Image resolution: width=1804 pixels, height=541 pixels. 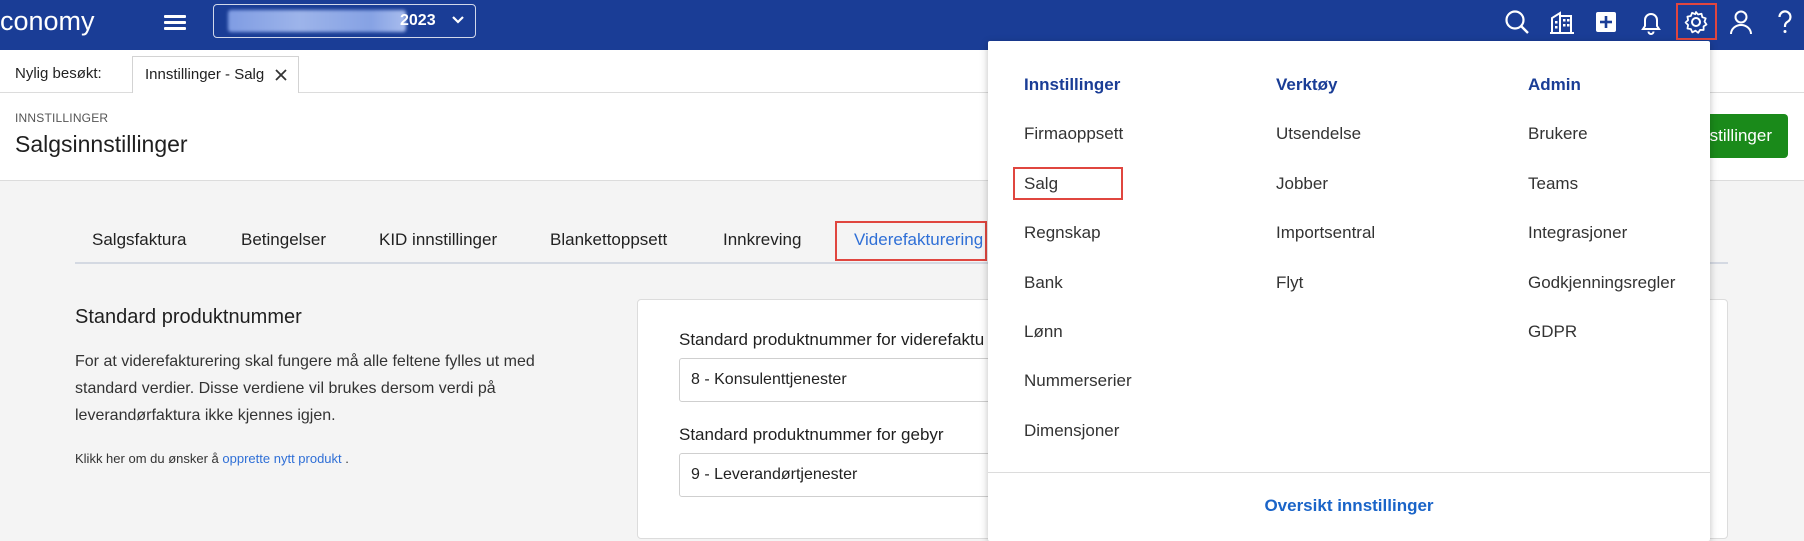 What do you see at coordinates (1349, 472) in the screenshot?
I see `menu-divider` at bounding box center [1349, 472].